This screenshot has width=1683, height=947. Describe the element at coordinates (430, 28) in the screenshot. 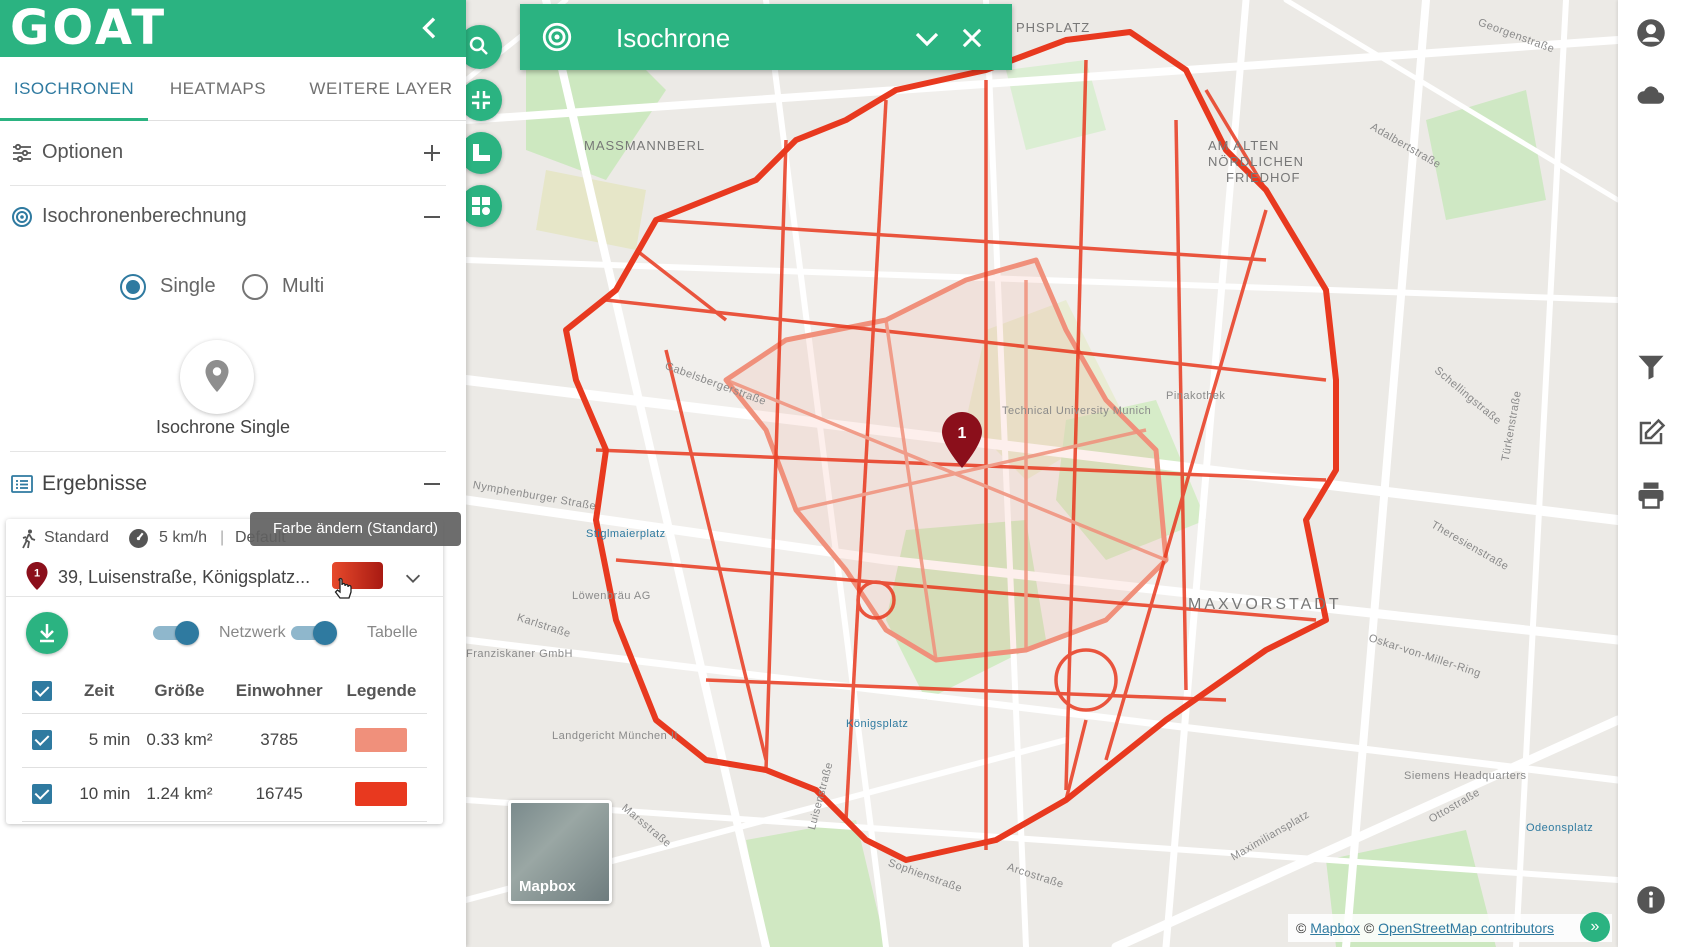

I see `chevron-left-icon` at that location.